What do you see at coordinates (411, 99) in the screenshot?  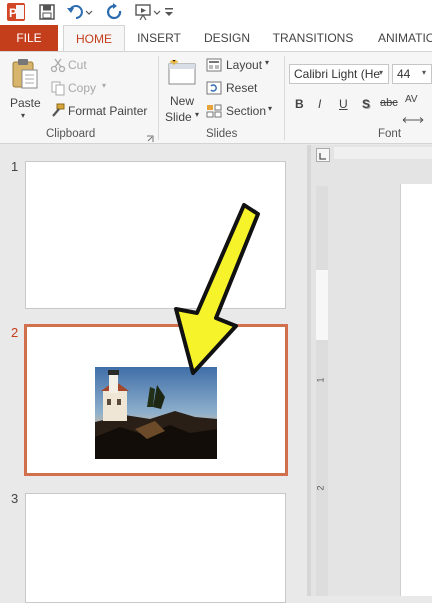 I see `character-spacing-button: AV` at bounding box center [411, 99].